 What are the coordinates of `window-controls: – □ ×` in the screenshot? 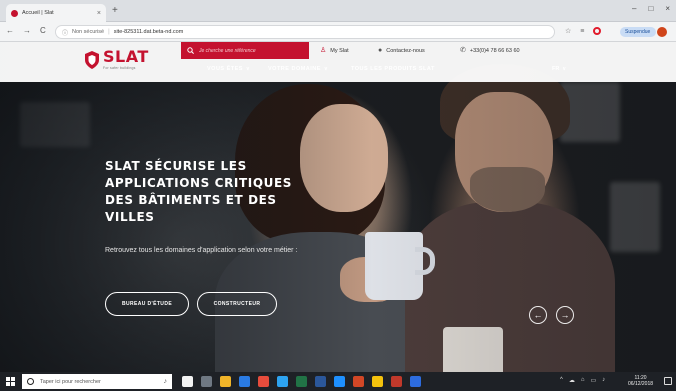 It's located at (651, 8).